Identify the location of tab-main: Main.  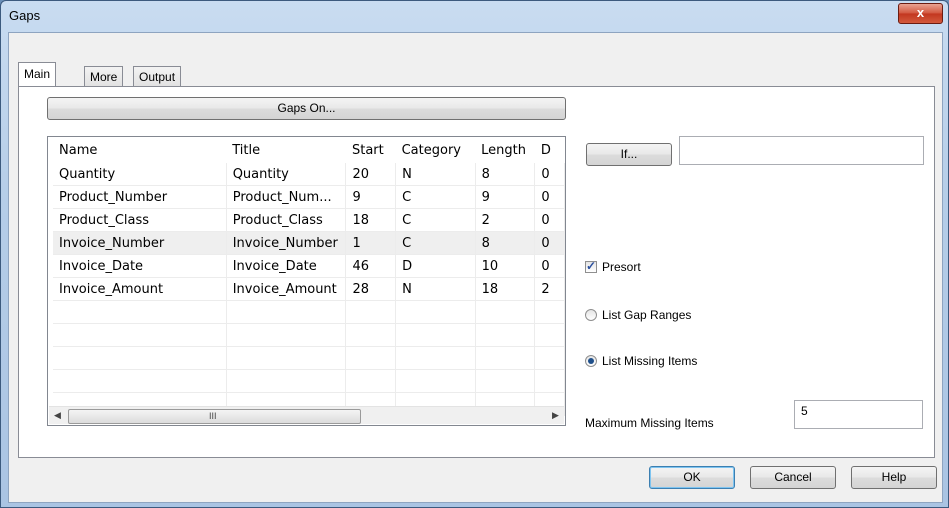
(37, 74).